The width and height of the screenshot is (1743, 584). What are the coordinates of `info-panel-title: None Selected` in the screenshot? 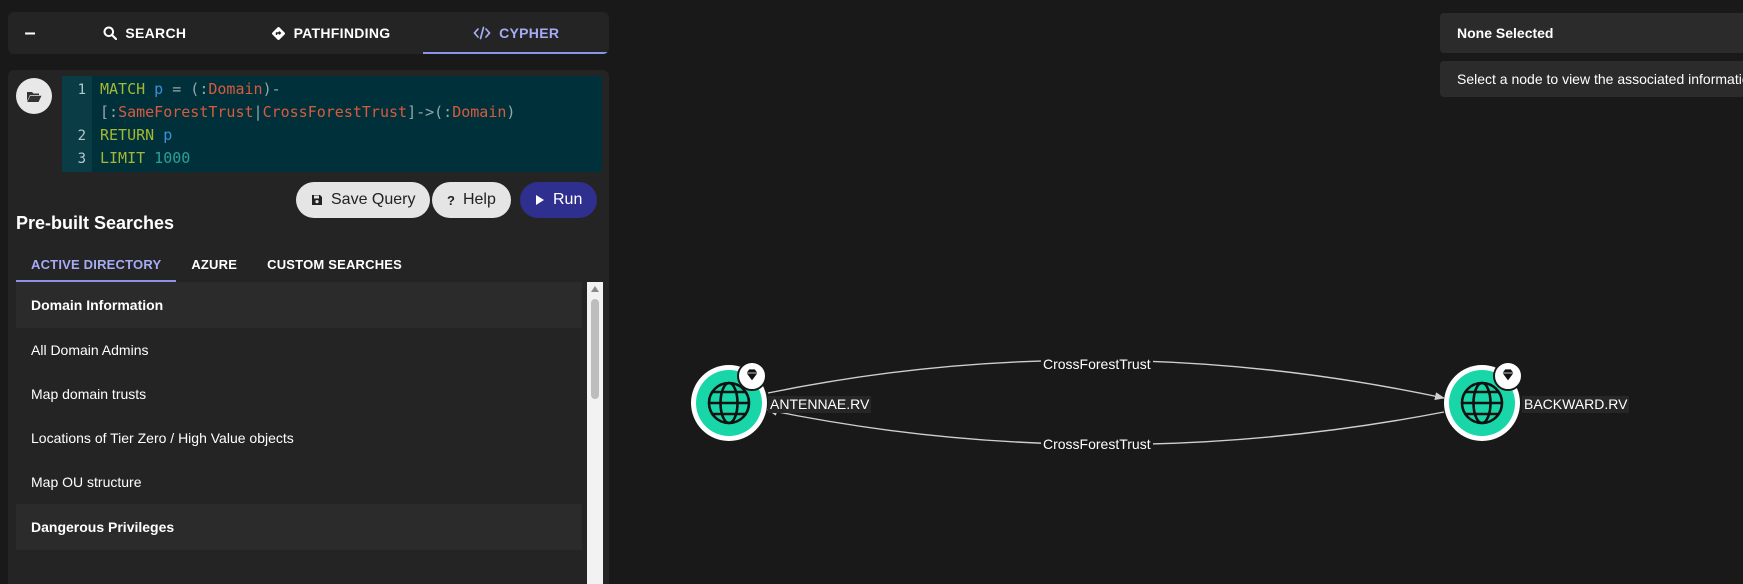 It's located at (1591, 33).